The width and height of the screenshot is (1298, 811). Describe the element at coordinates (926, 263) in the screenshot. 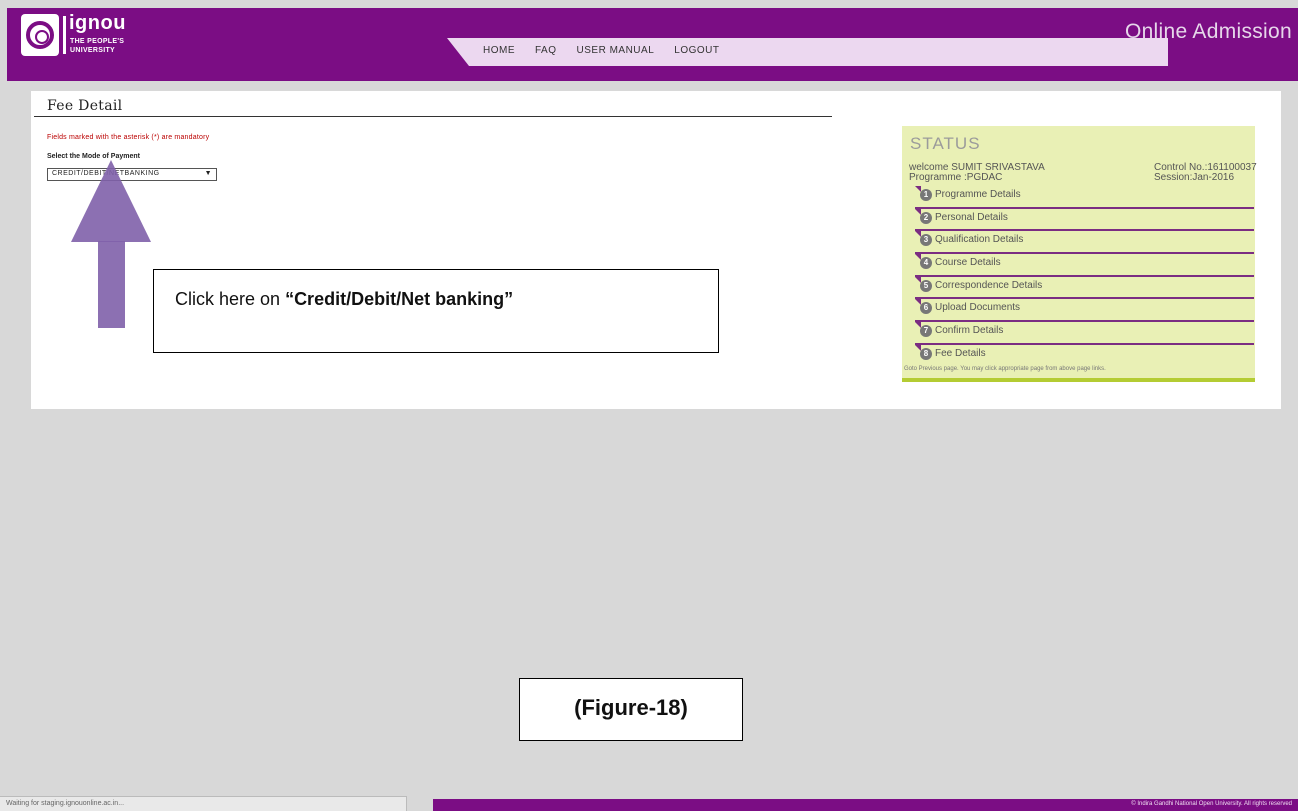

I see `step-number-icon: 4` at that location.